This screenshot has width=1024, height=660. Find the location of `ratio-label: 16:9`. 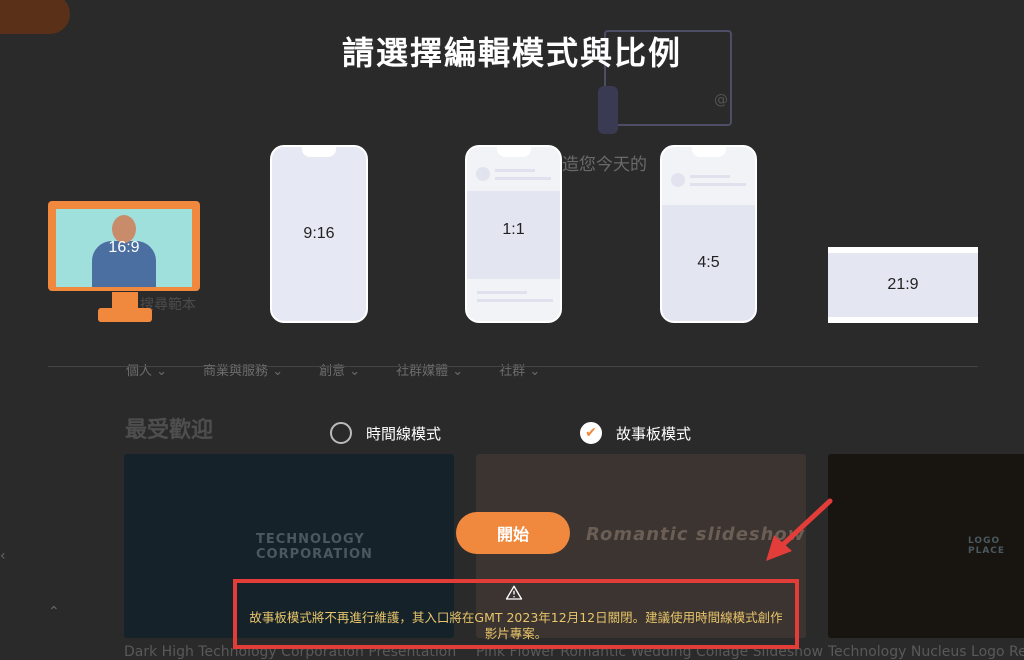

ratio-label: 16:9 is located at coordinates (124, 247).